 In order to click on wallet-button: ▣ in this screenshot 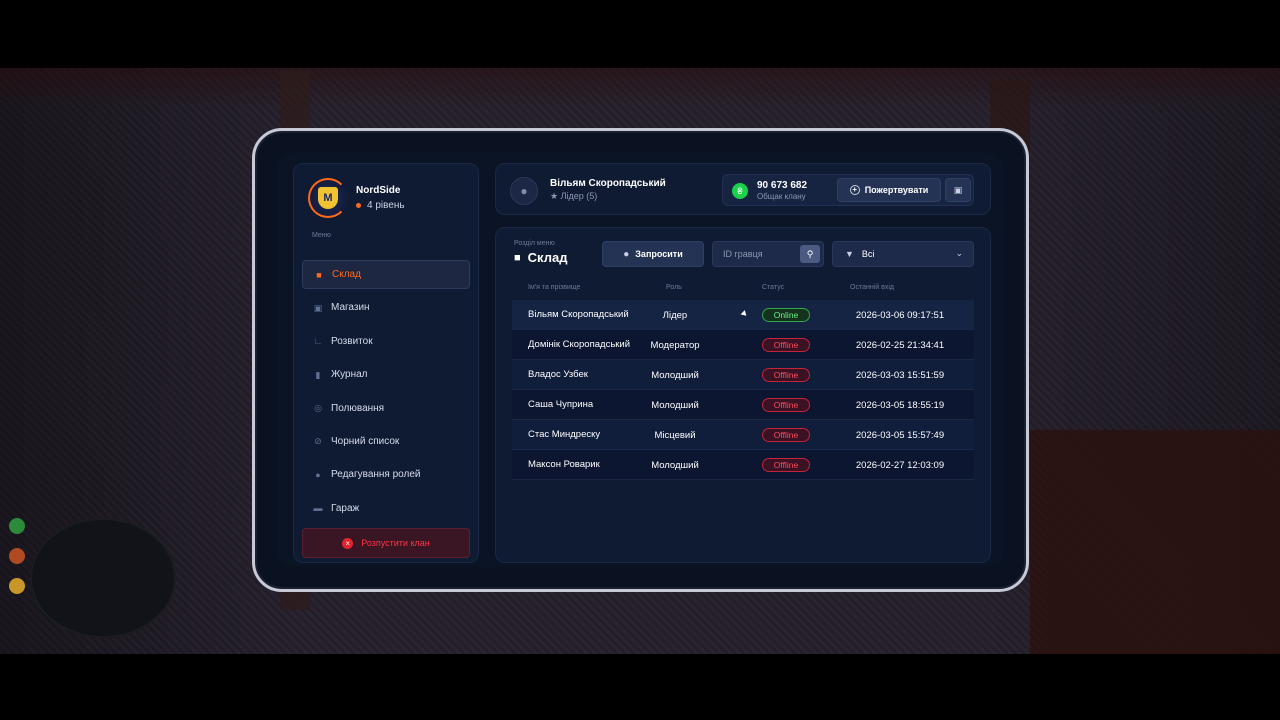, I will do `click(958, 190)`.